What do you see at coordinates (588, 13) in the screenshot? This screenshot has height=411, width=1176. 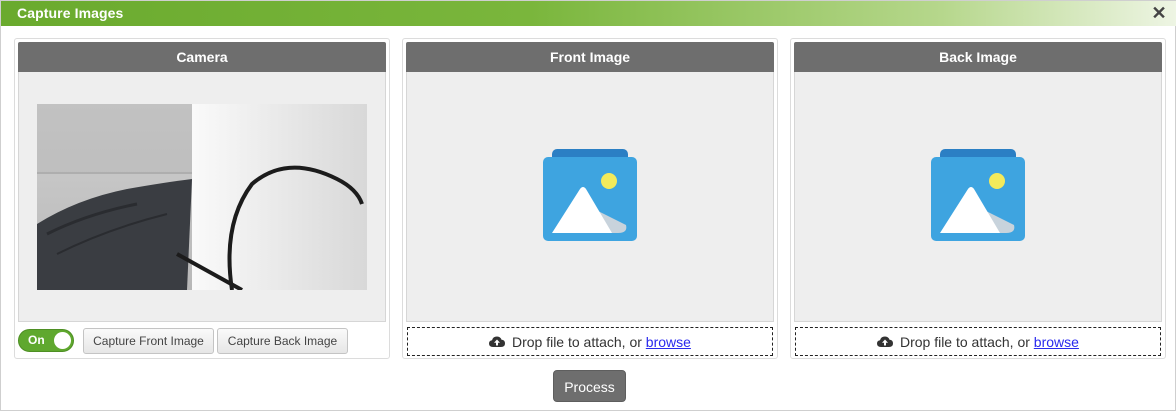 I see `dialog-titlebar: Capture Images ✕` at bounding box center [588, 13].